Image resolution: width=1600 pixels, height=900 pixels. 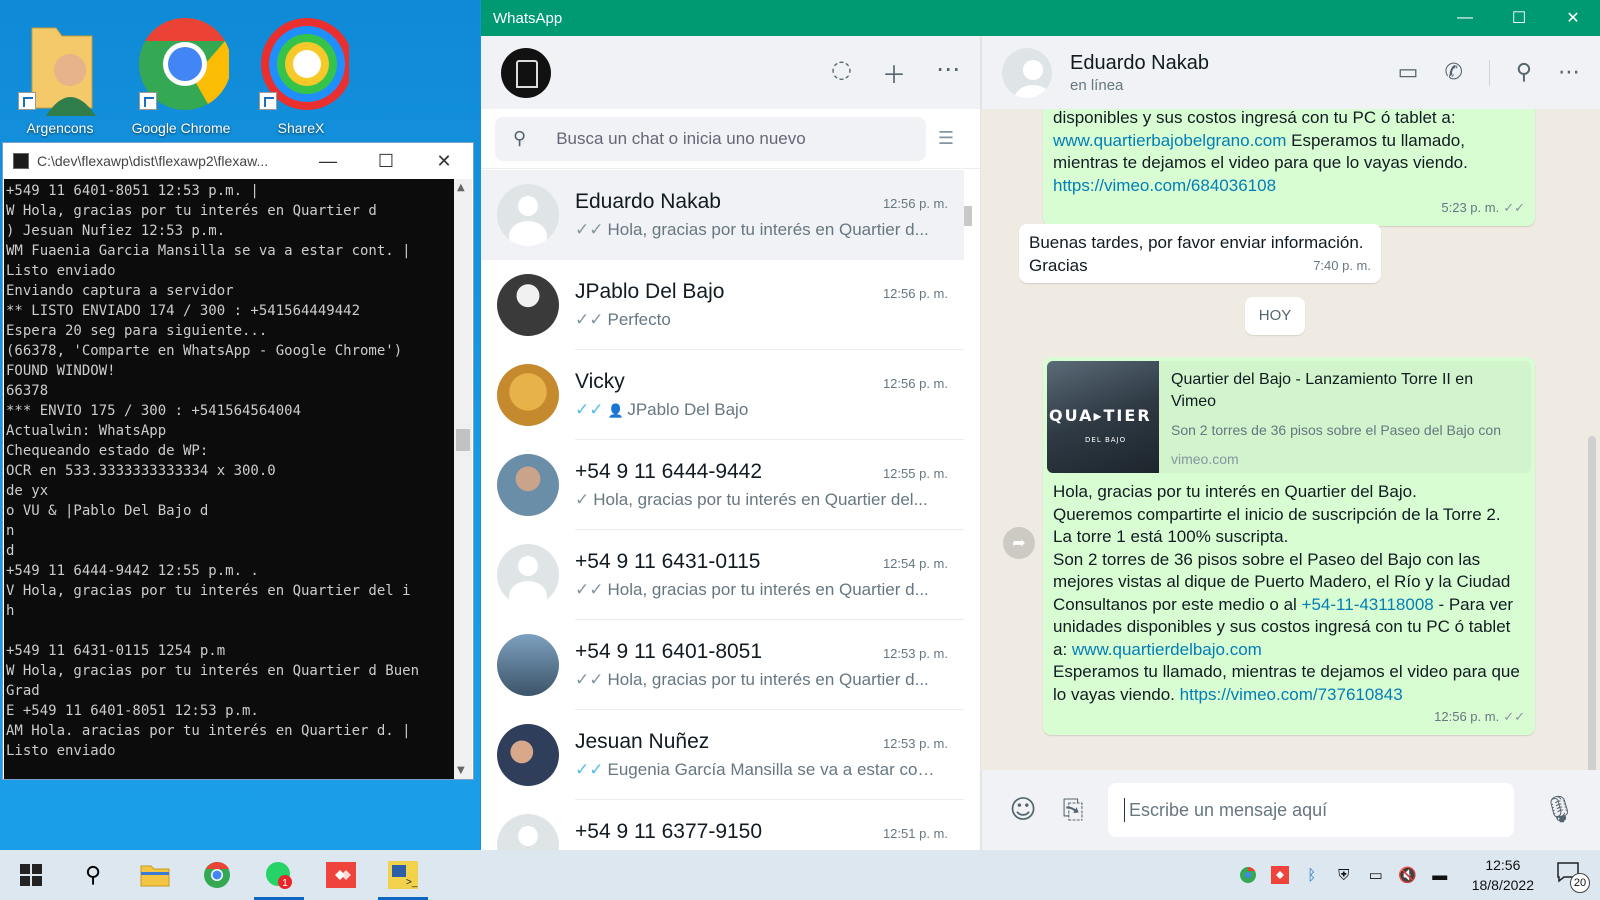 What do you see at coordinates (1097, 85) in the screenshot?
I see `contact-status: en línea` at bounding box center [1097, 85].